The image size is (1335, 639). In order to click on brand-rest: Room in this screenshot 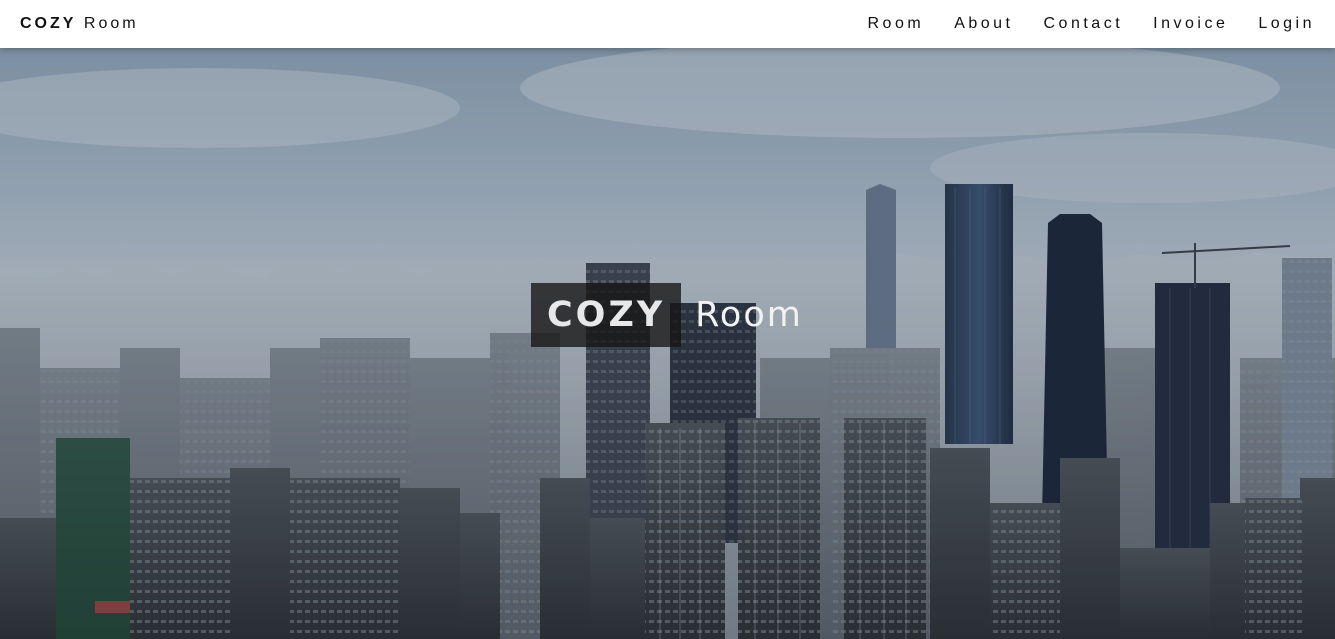, I will do `click(107, 23)`.